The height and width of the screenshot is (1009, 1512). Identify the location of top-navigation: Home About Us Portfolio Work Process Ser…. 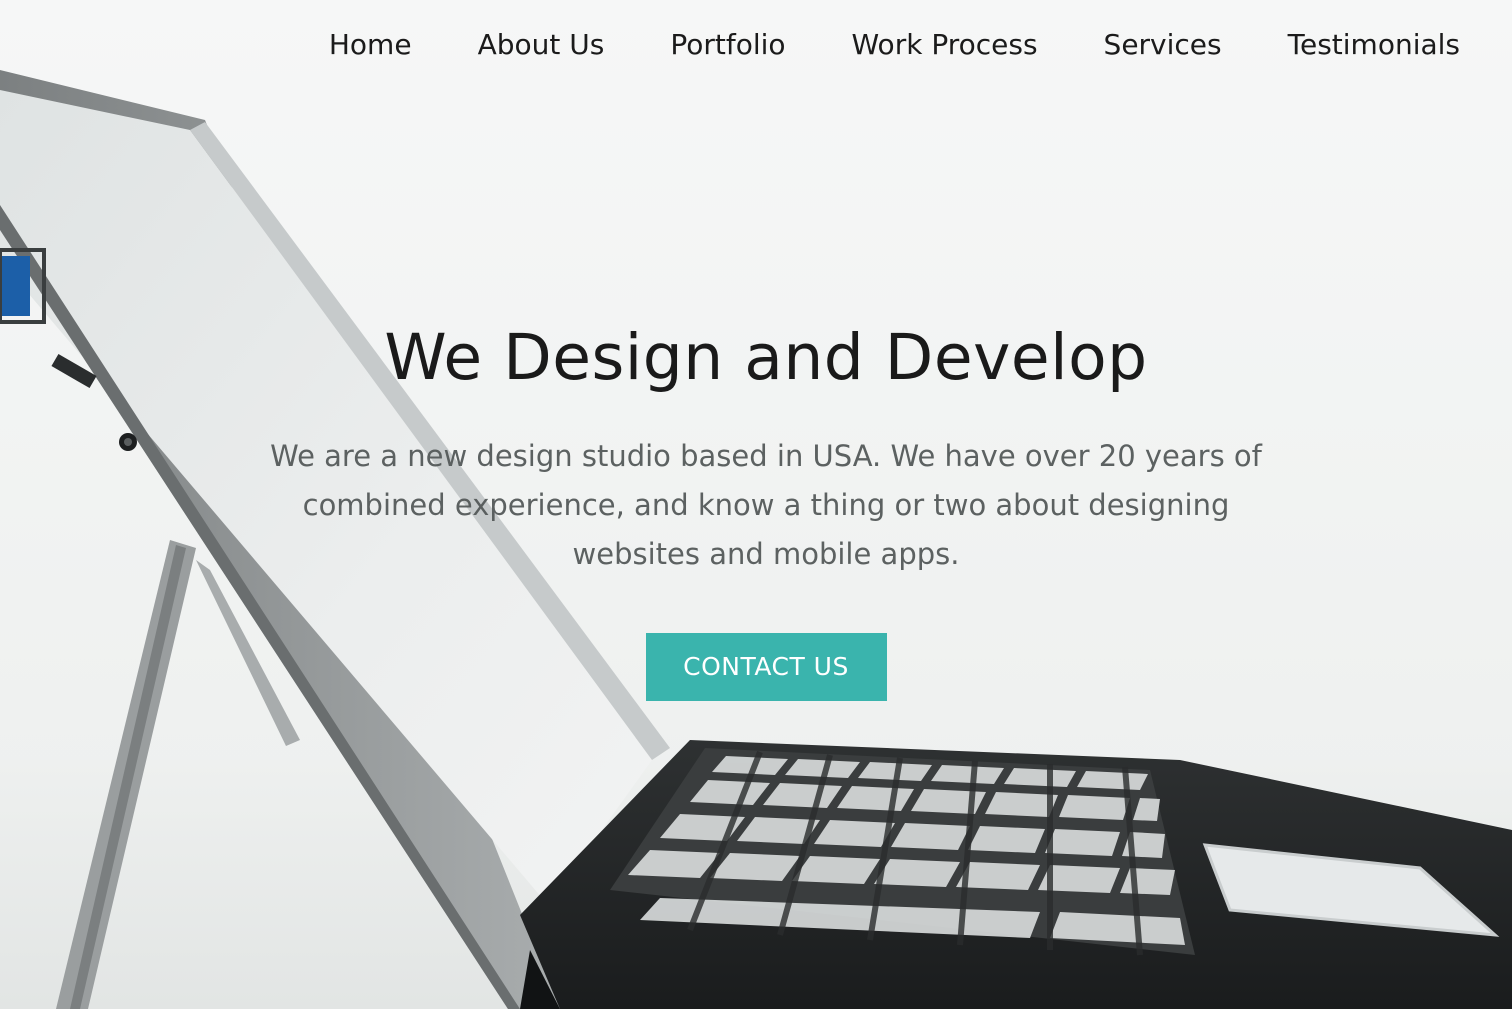
(861, 44).